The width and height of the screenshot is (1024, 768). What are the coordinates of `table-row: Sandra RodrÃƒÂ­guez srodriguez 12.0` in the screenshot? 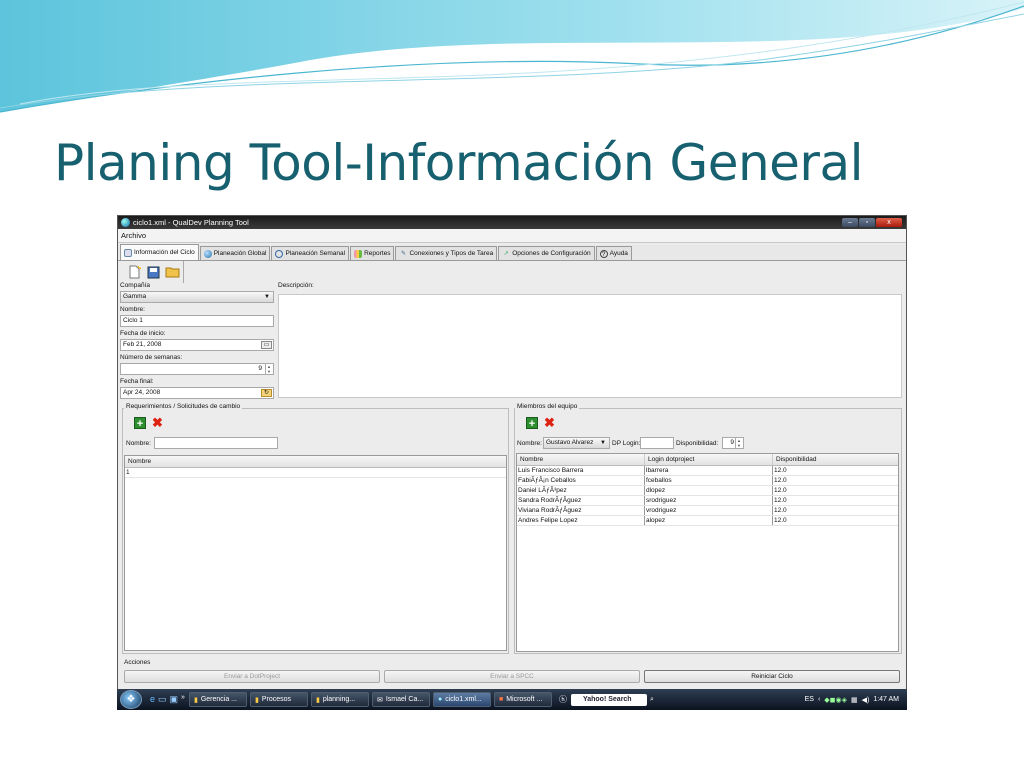 It's located at (707, 501).